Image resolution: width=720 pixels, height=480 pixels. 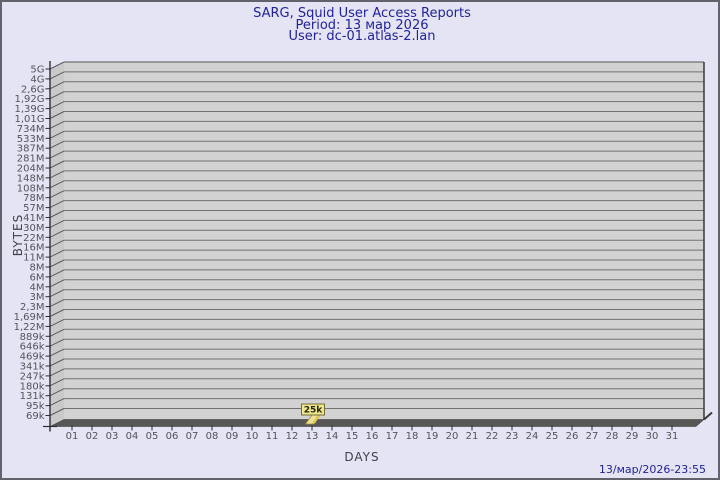 I want to click on x-axis-tick-label: 23, so click(x=512, y=436).